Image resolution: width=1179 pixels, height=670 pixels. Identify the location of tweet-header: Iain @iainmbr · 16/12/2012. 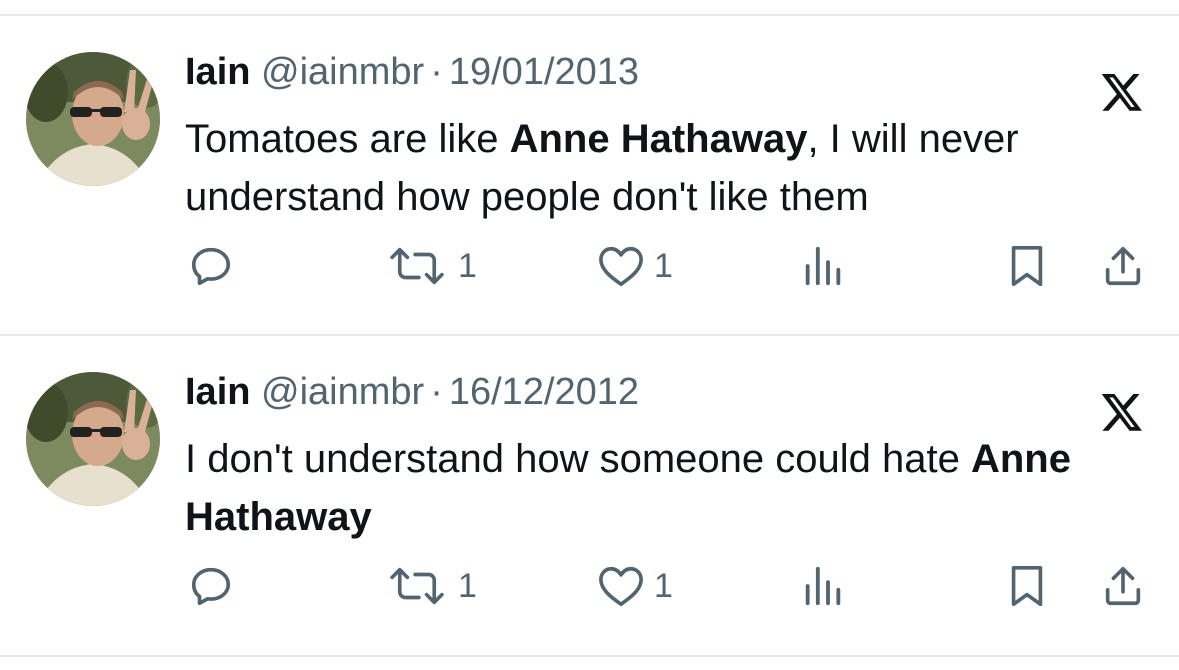
(412, 392).